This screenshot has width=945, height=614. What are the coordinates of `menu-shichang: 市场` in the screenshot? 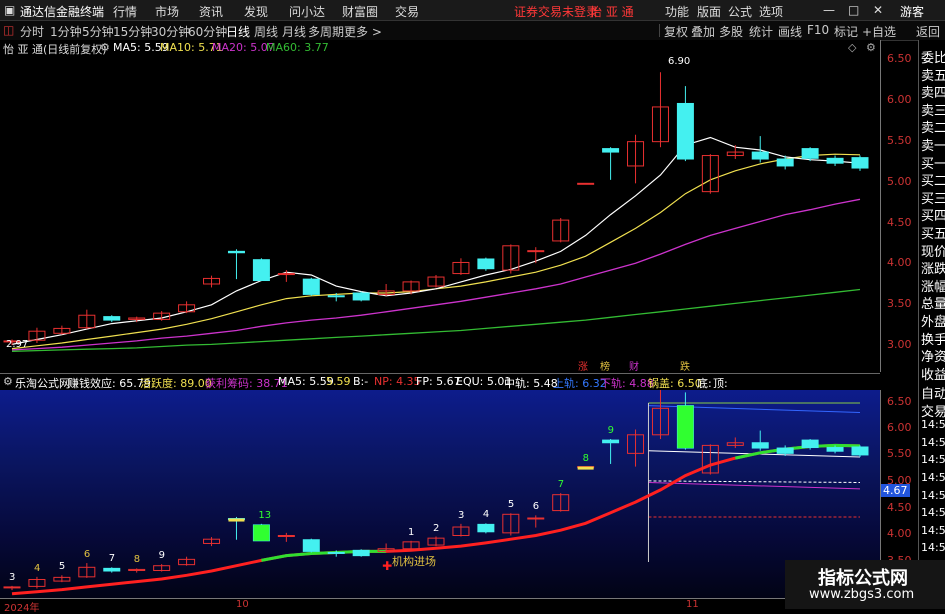 It's located at (167, 11).